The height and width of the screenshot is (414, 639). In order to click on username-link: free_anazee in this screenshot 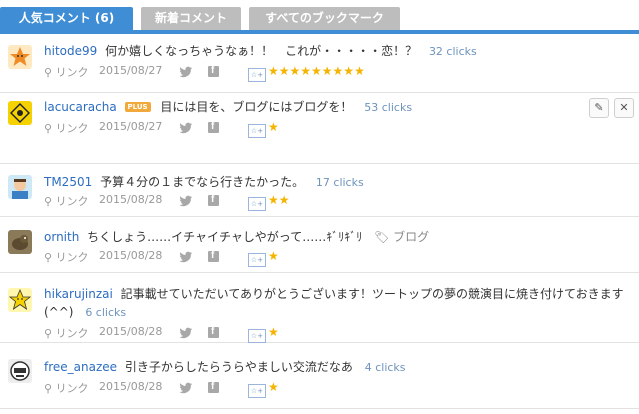, I will do `click(80, 367)`.